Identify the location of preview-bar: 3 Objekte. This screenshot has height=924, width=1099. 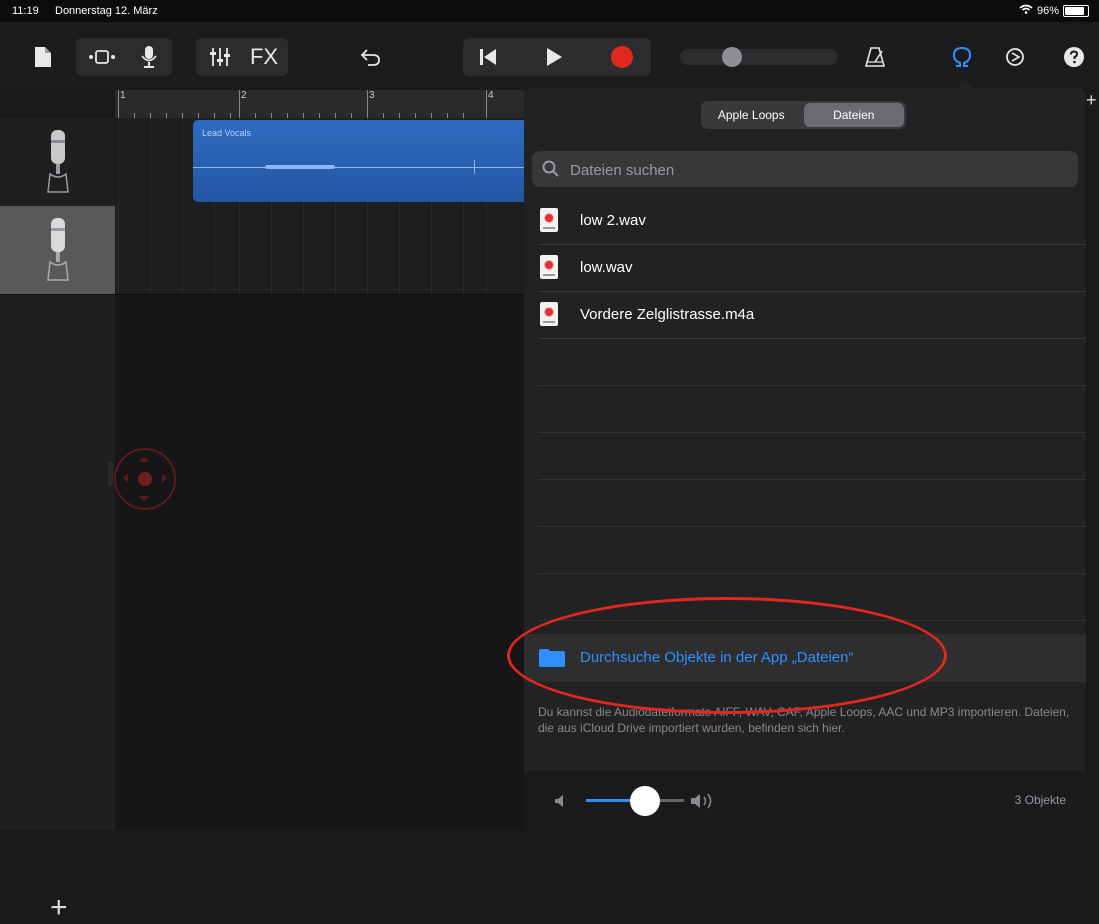
(805, 800).